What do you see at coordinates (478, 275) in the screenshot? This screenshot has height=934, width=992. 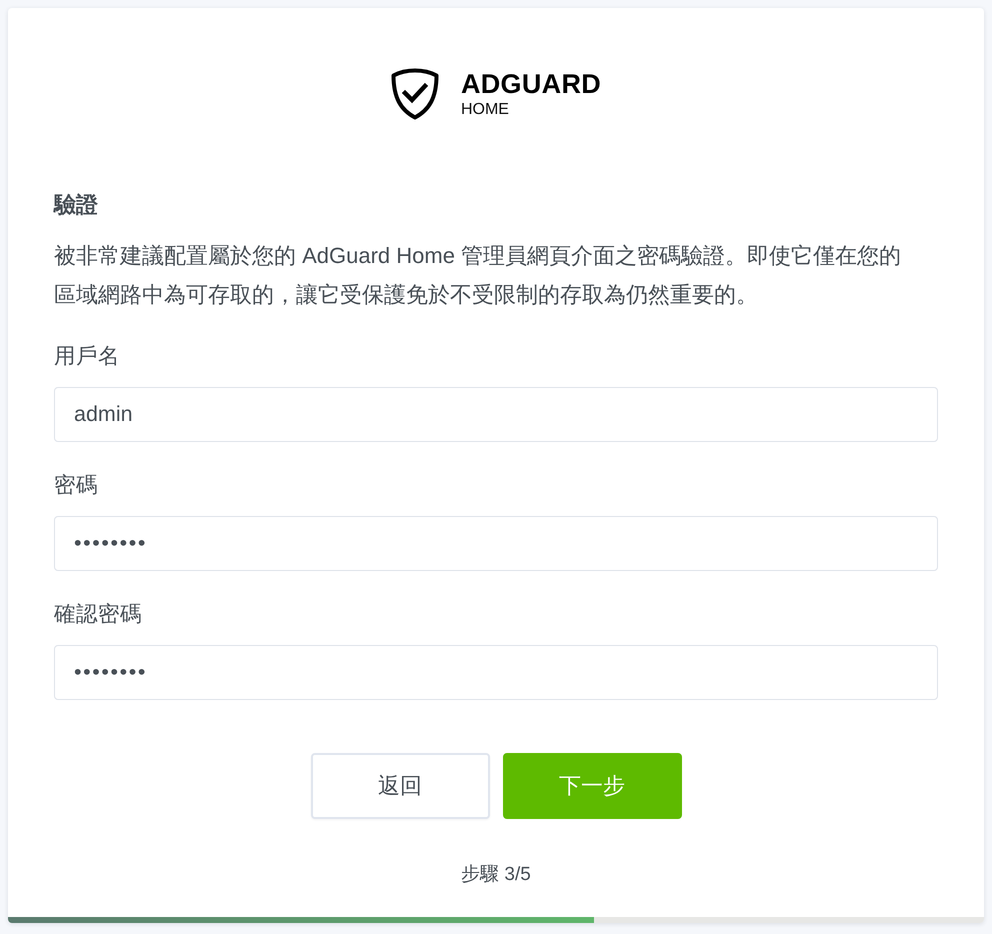 I see `section-description: 被非常建議配置屬於您的 AdGuard Home 管理員網頁介面之密碼驗證。即使它僅在您的區域網路中為可存取的，讓它受保護免於不受限制的存取為仍然重要的。` at bounding box center [478, 275].